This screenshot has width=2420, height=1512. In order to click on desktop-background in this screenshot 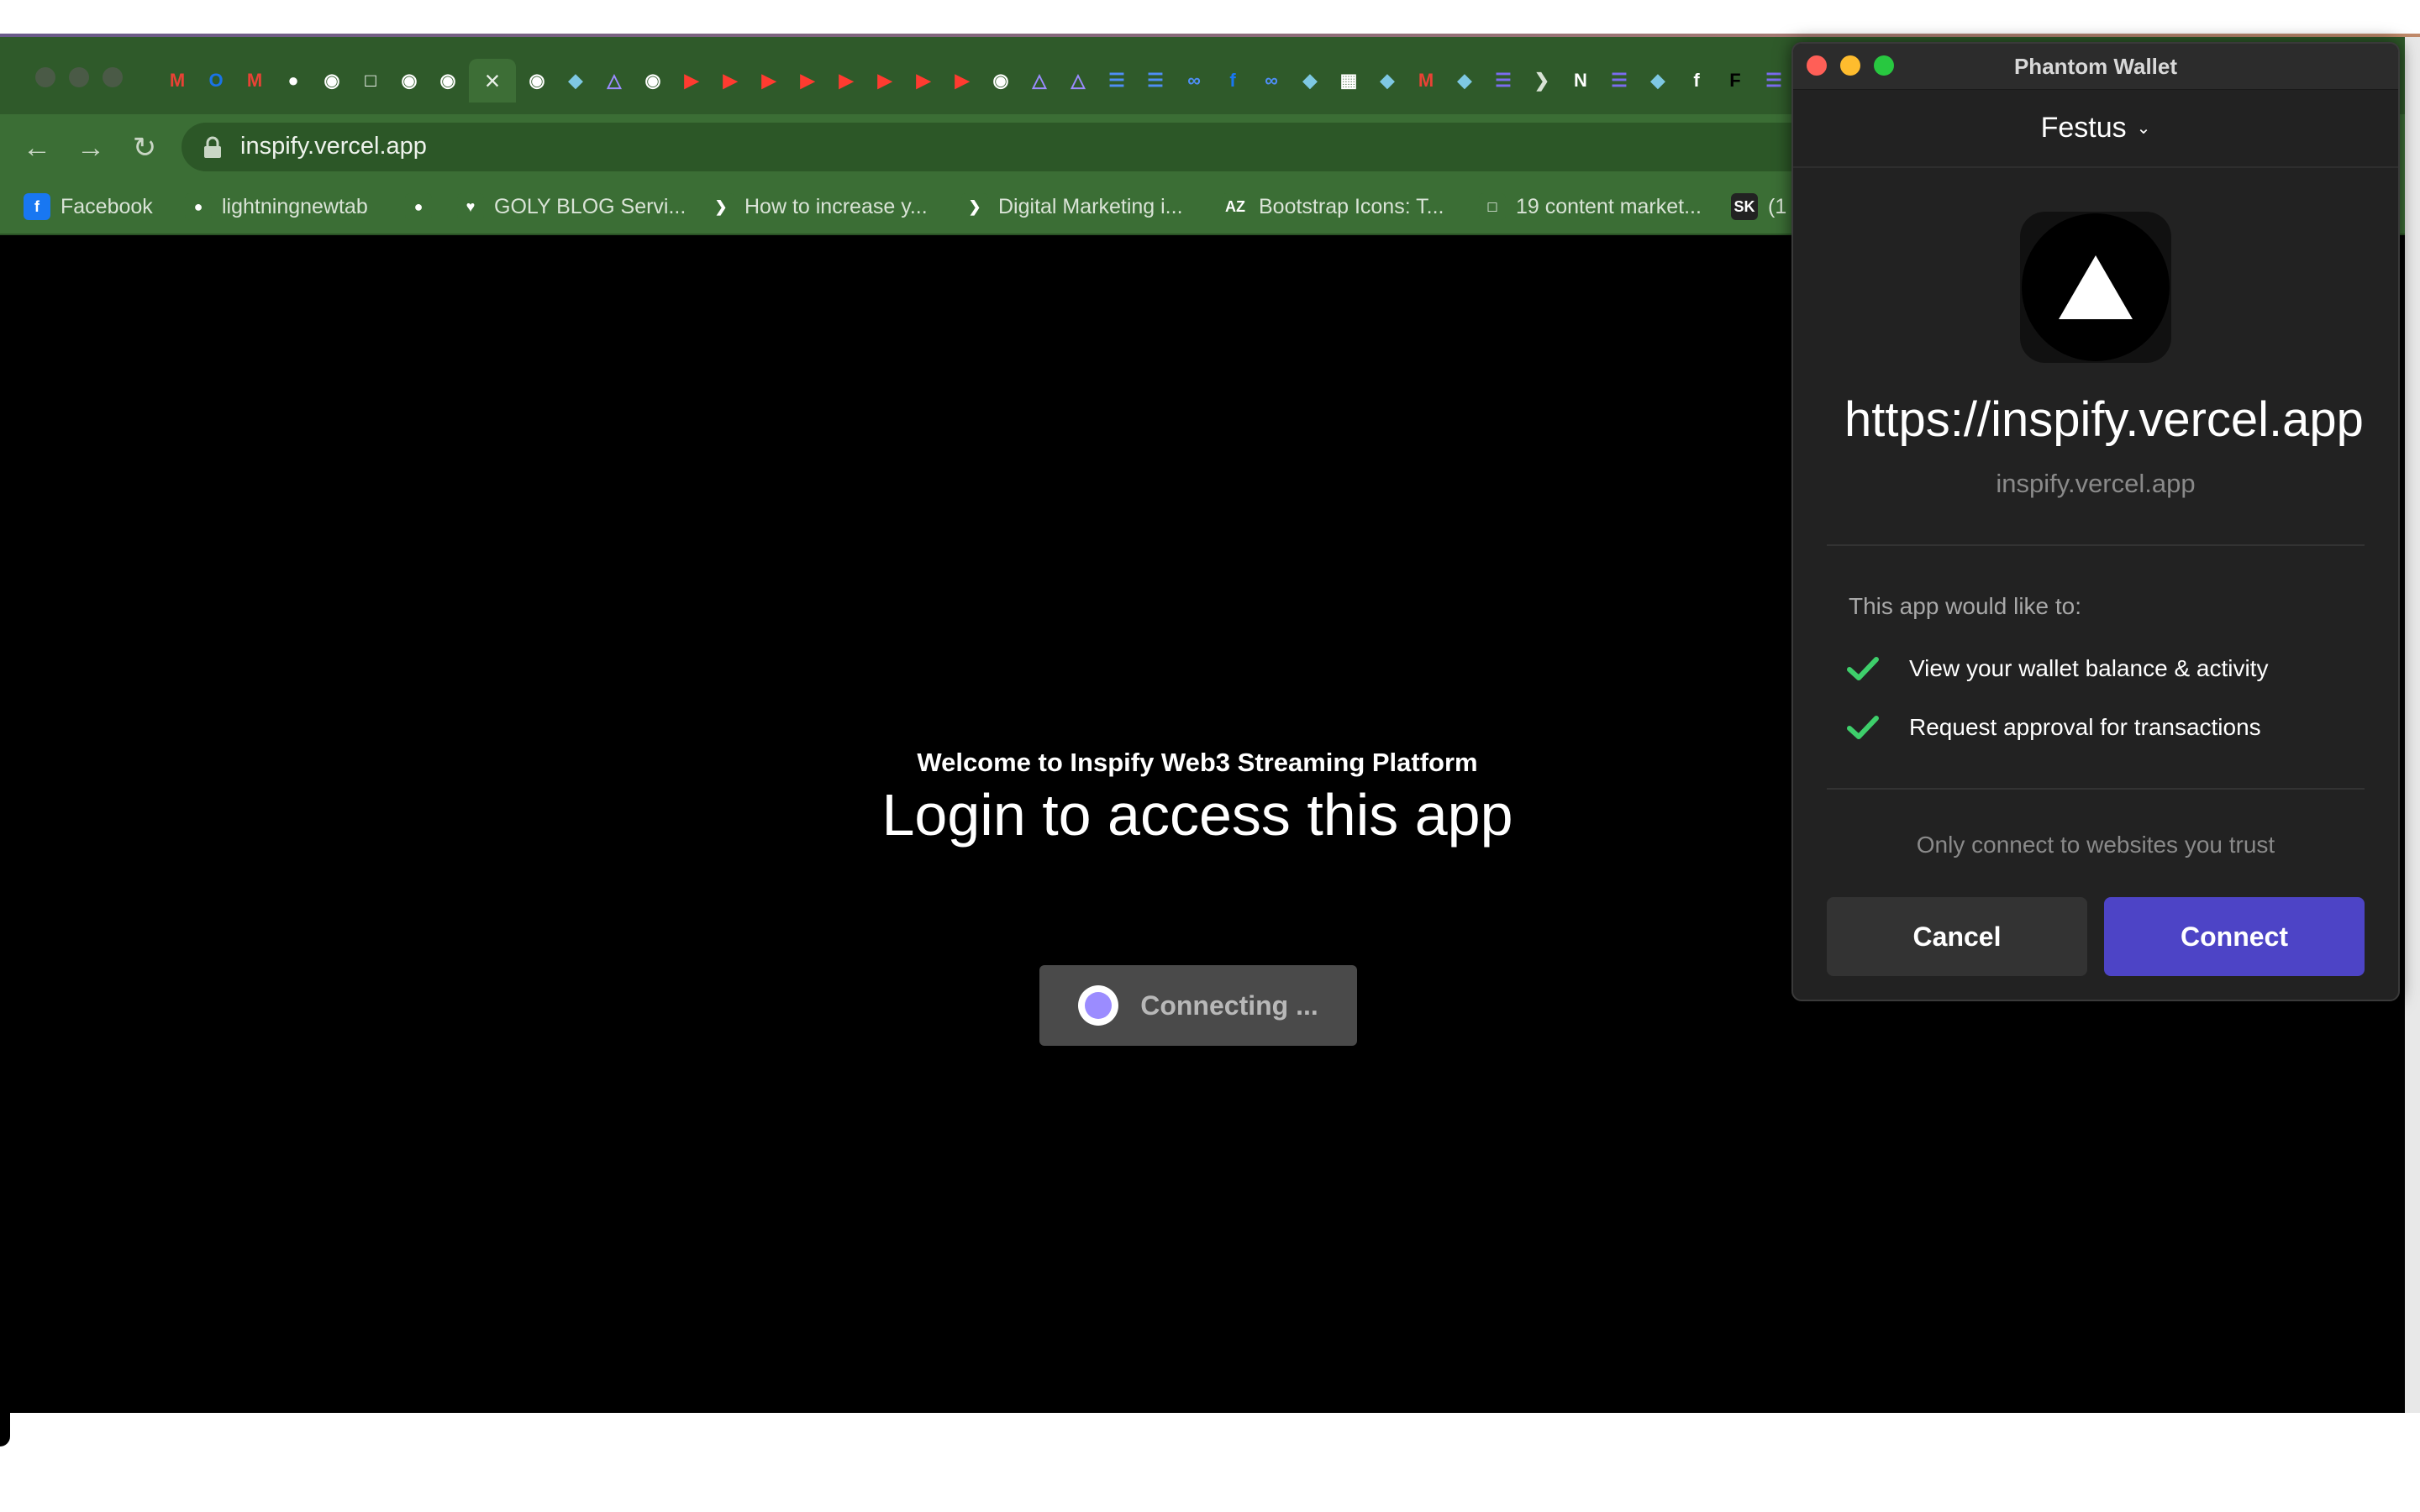, I will do `click(1210, 17)`.